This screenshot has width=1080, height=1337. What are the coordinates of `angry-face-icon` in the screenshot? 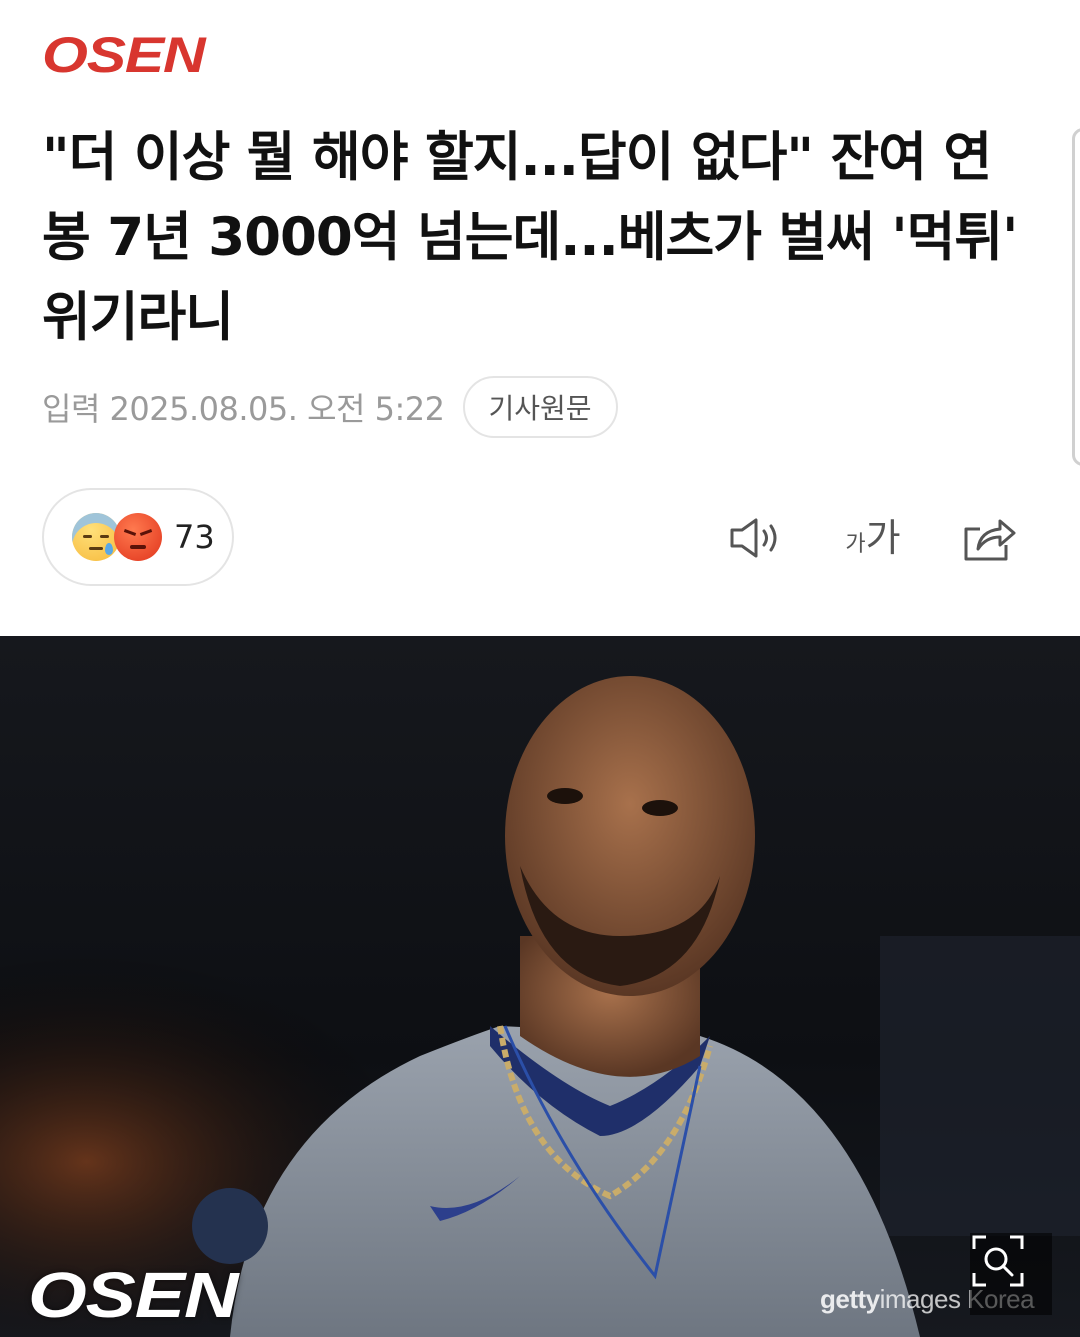 It's located at (138, 537).